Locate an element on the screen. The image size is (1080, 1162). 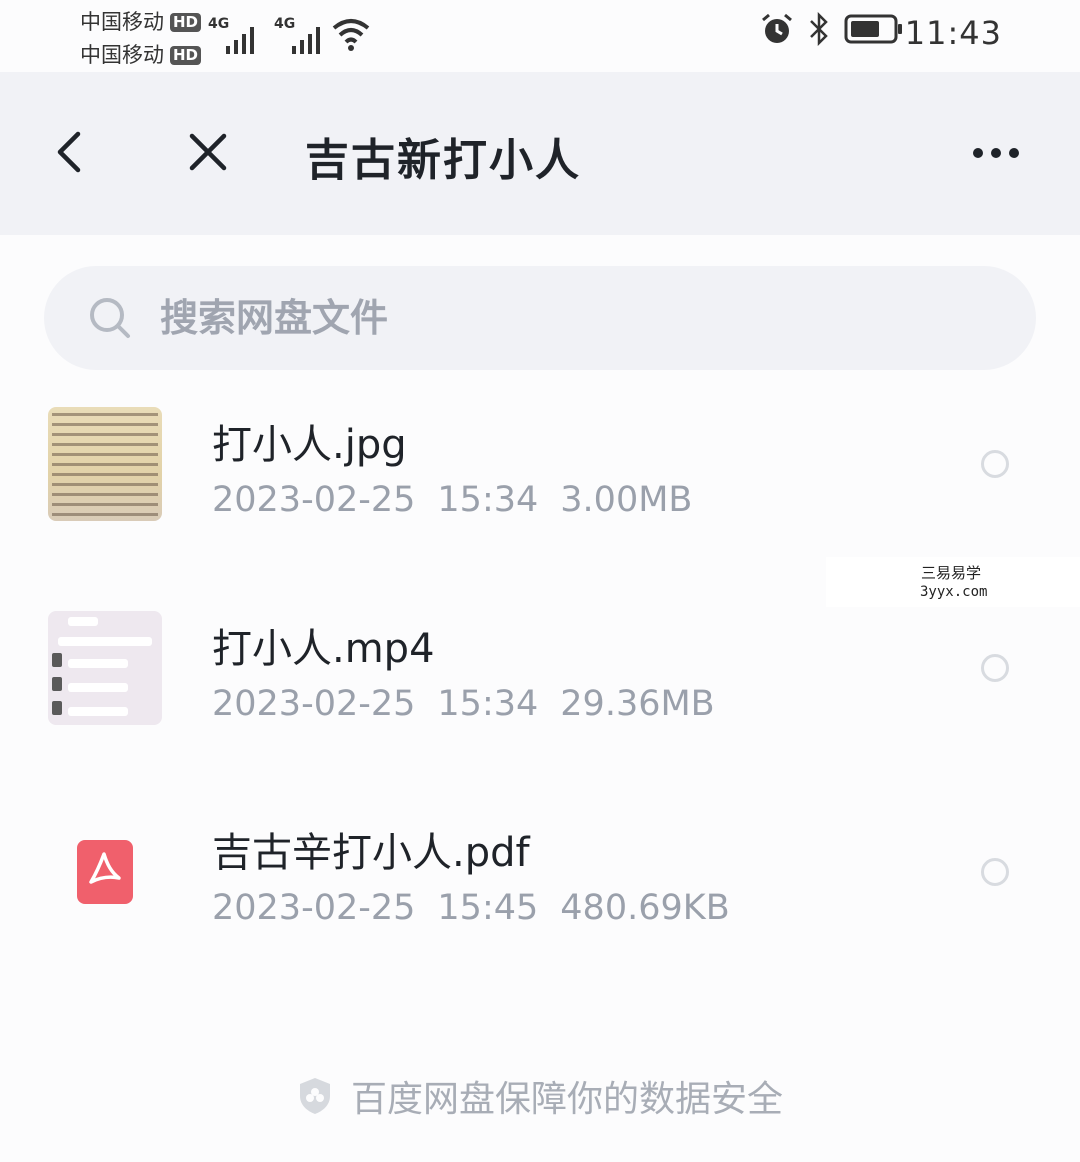
alarm-icon is located at coordinates (777, 28).